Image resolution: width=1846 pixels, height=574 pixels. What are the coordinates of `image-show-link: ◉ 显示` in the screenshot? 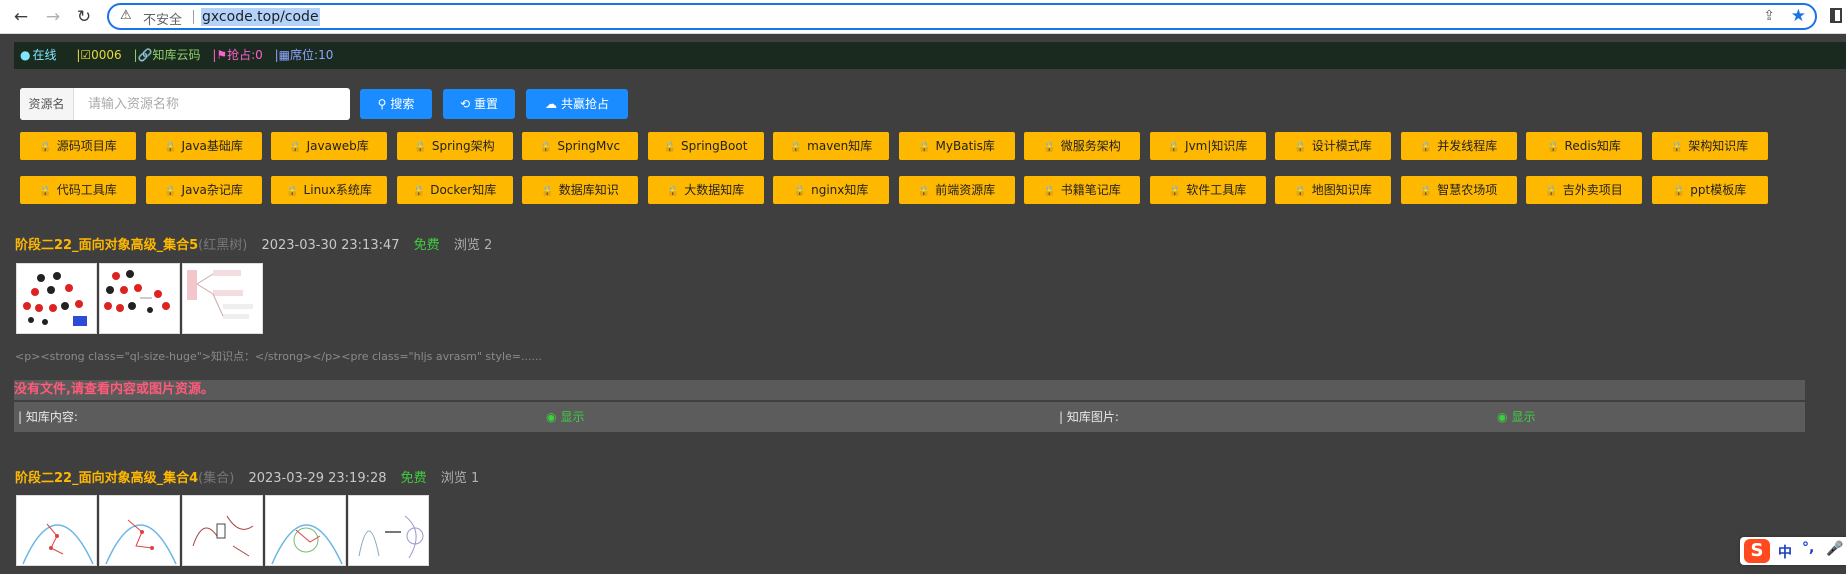 It's located at (1516, 417).